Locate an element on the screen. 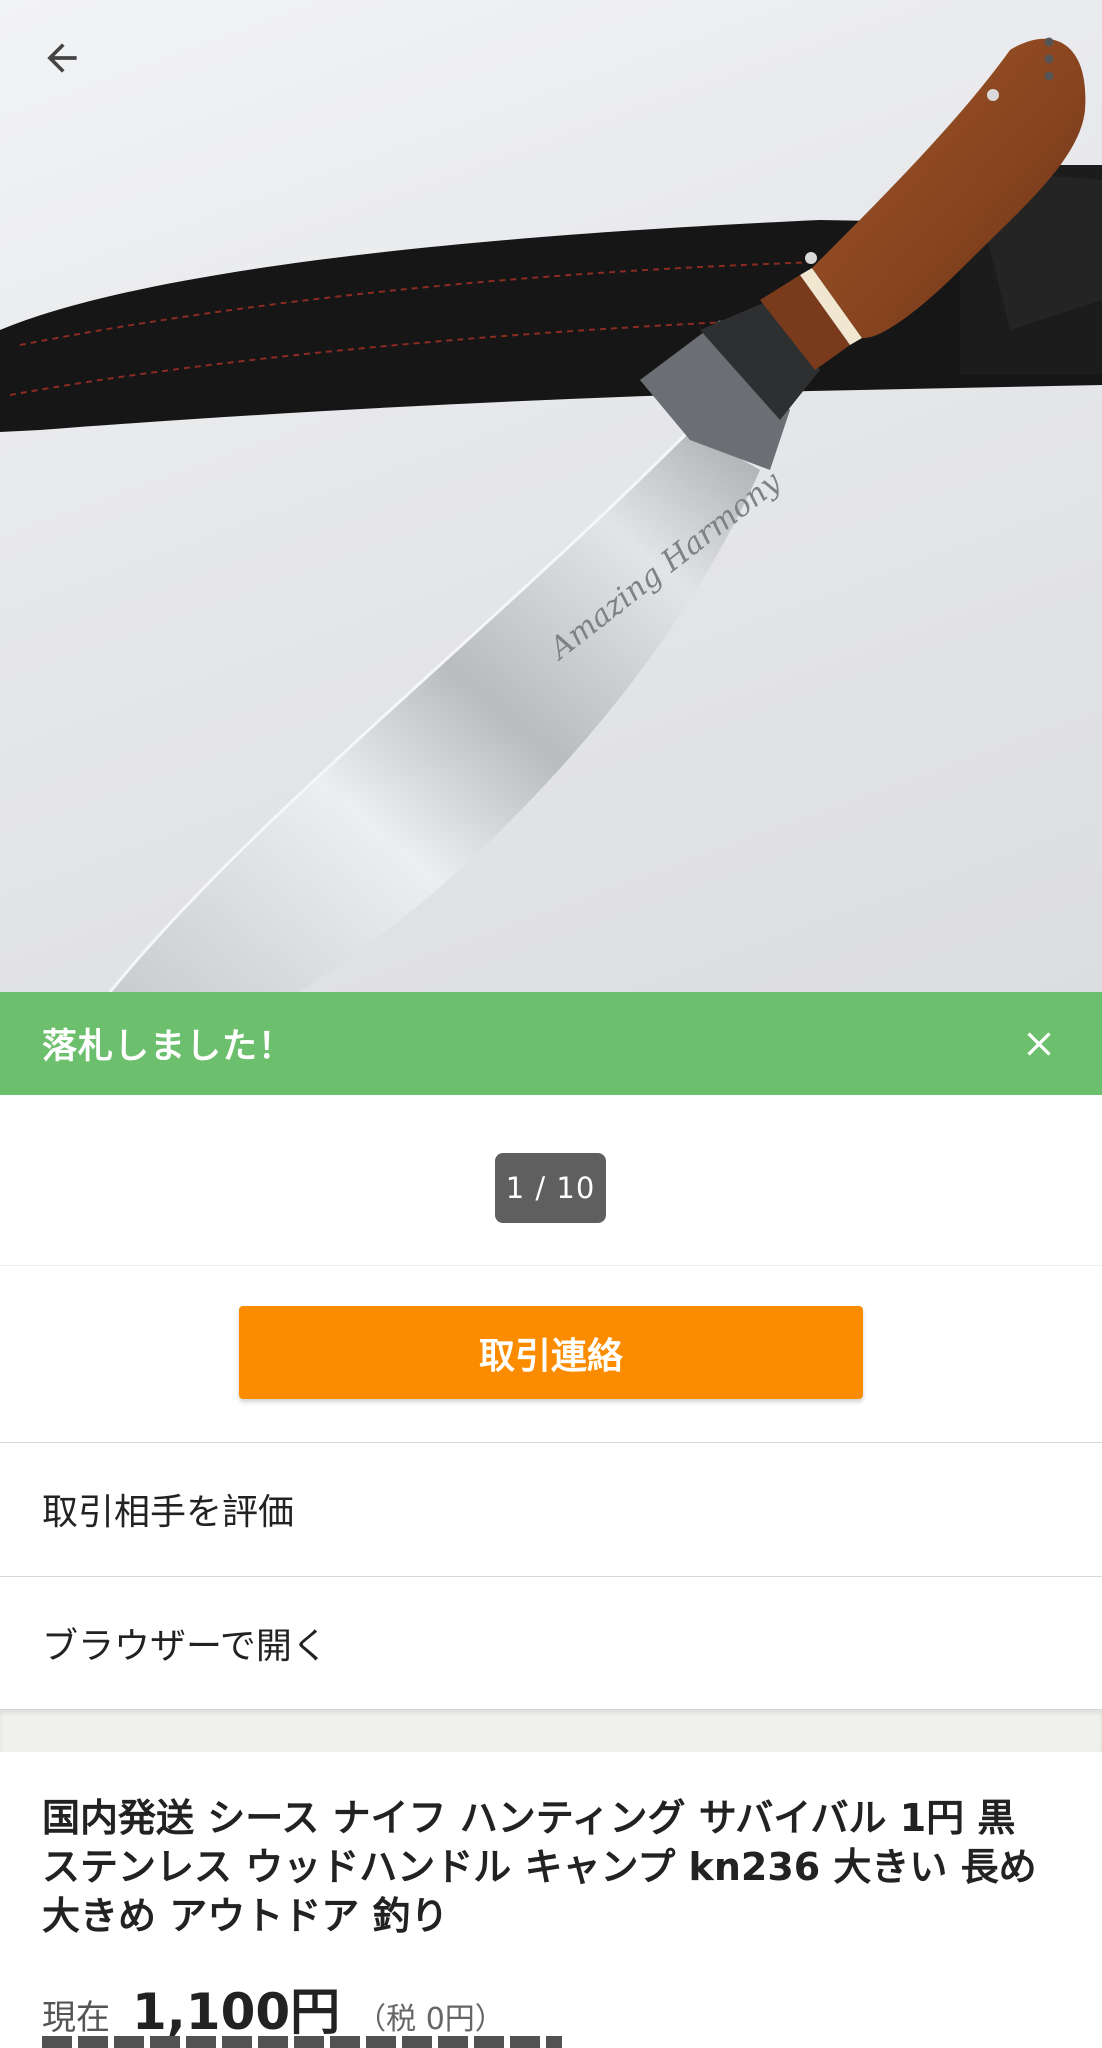 The height and width of the screenshot is (2048, 1102). banner-close-button is located at coordinates (1039, 1044).